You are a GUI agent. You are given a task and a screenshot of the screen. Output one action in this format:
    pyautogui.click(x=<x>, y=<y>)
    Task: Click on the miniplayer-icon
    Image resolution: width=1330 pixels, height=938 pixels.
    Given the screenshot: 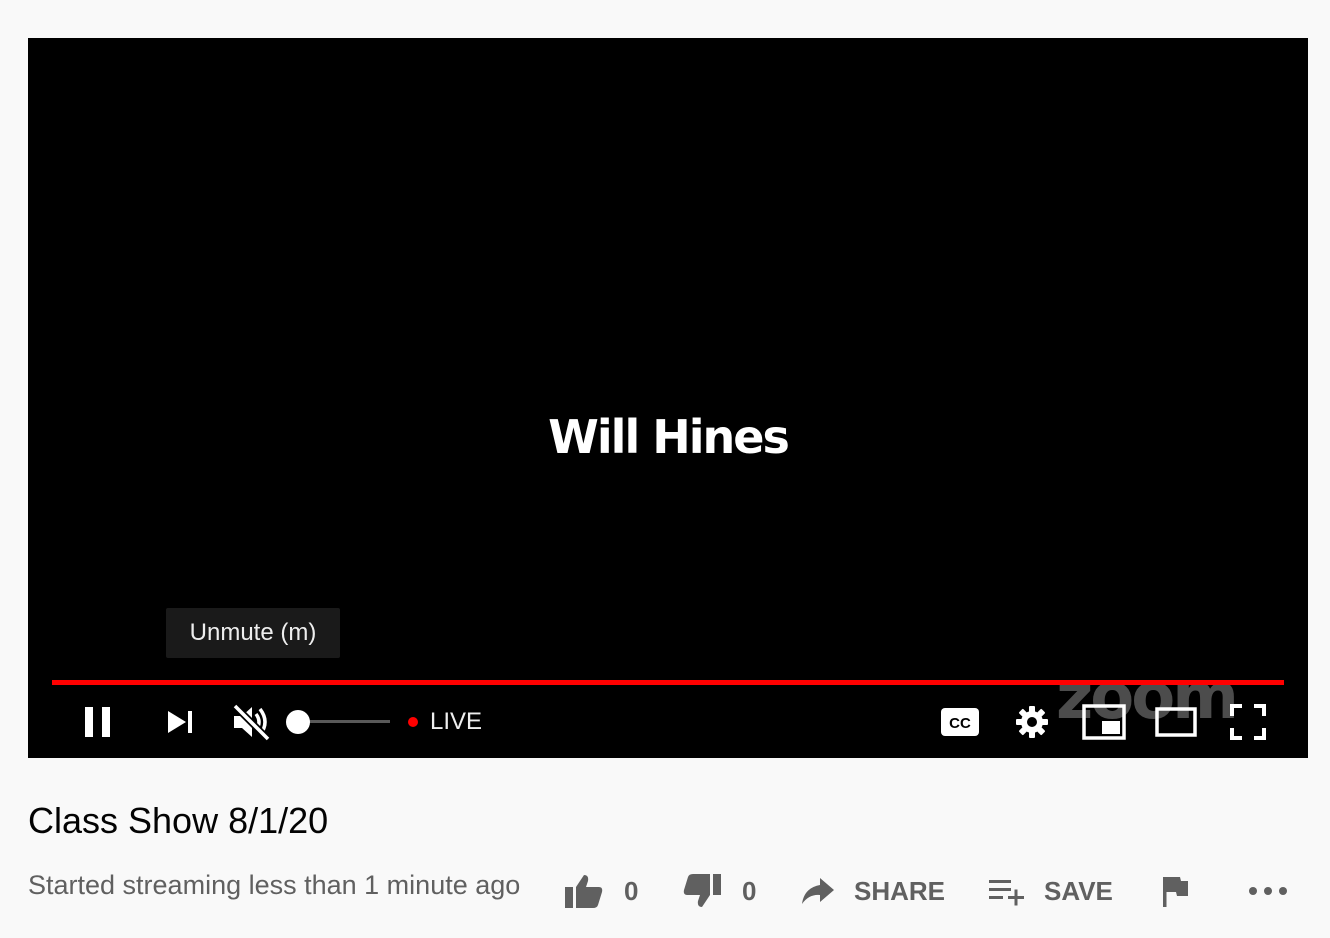 What is the action you would take?
    pyautogui.click(x=1104, y=722)
    